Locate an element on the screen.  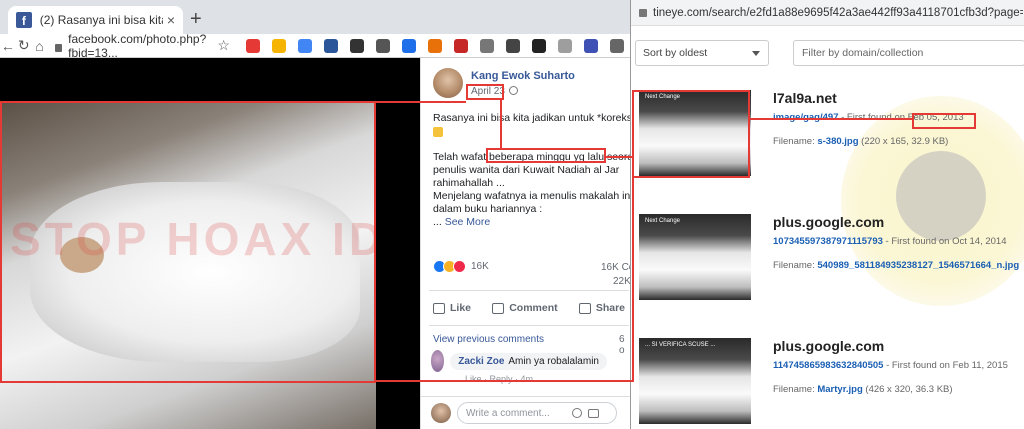
result-link: image/gag/497 is located at coordinates (805, 117).